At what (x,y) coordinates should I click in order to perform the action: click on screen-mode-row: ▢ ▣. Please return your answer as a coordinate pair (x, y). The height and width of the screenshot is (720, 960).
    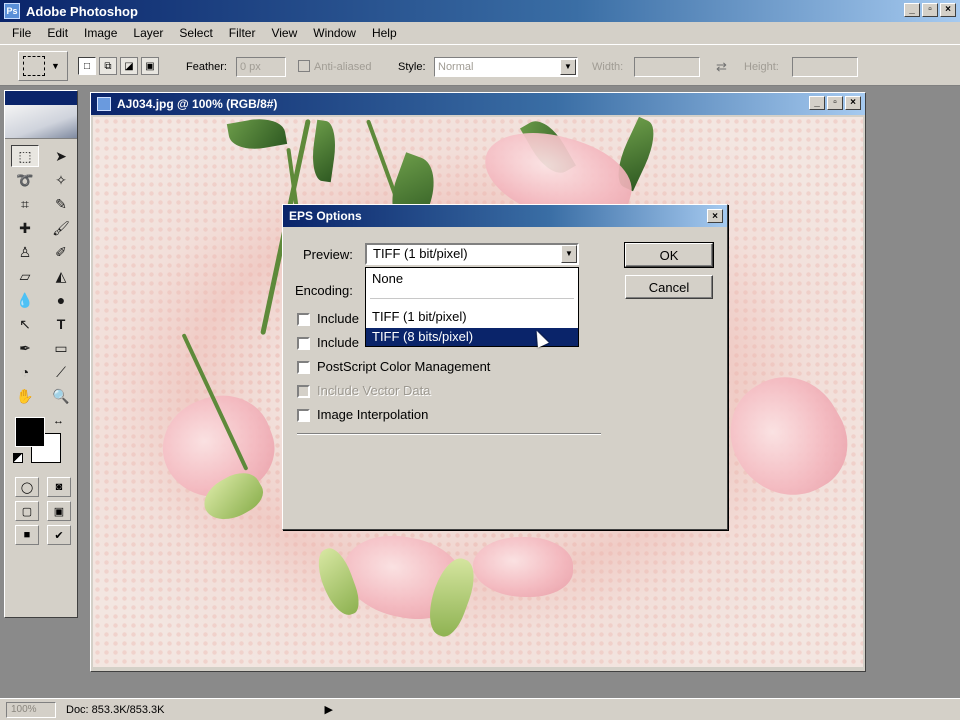
    Looking at the image, I should click on (41, 509).